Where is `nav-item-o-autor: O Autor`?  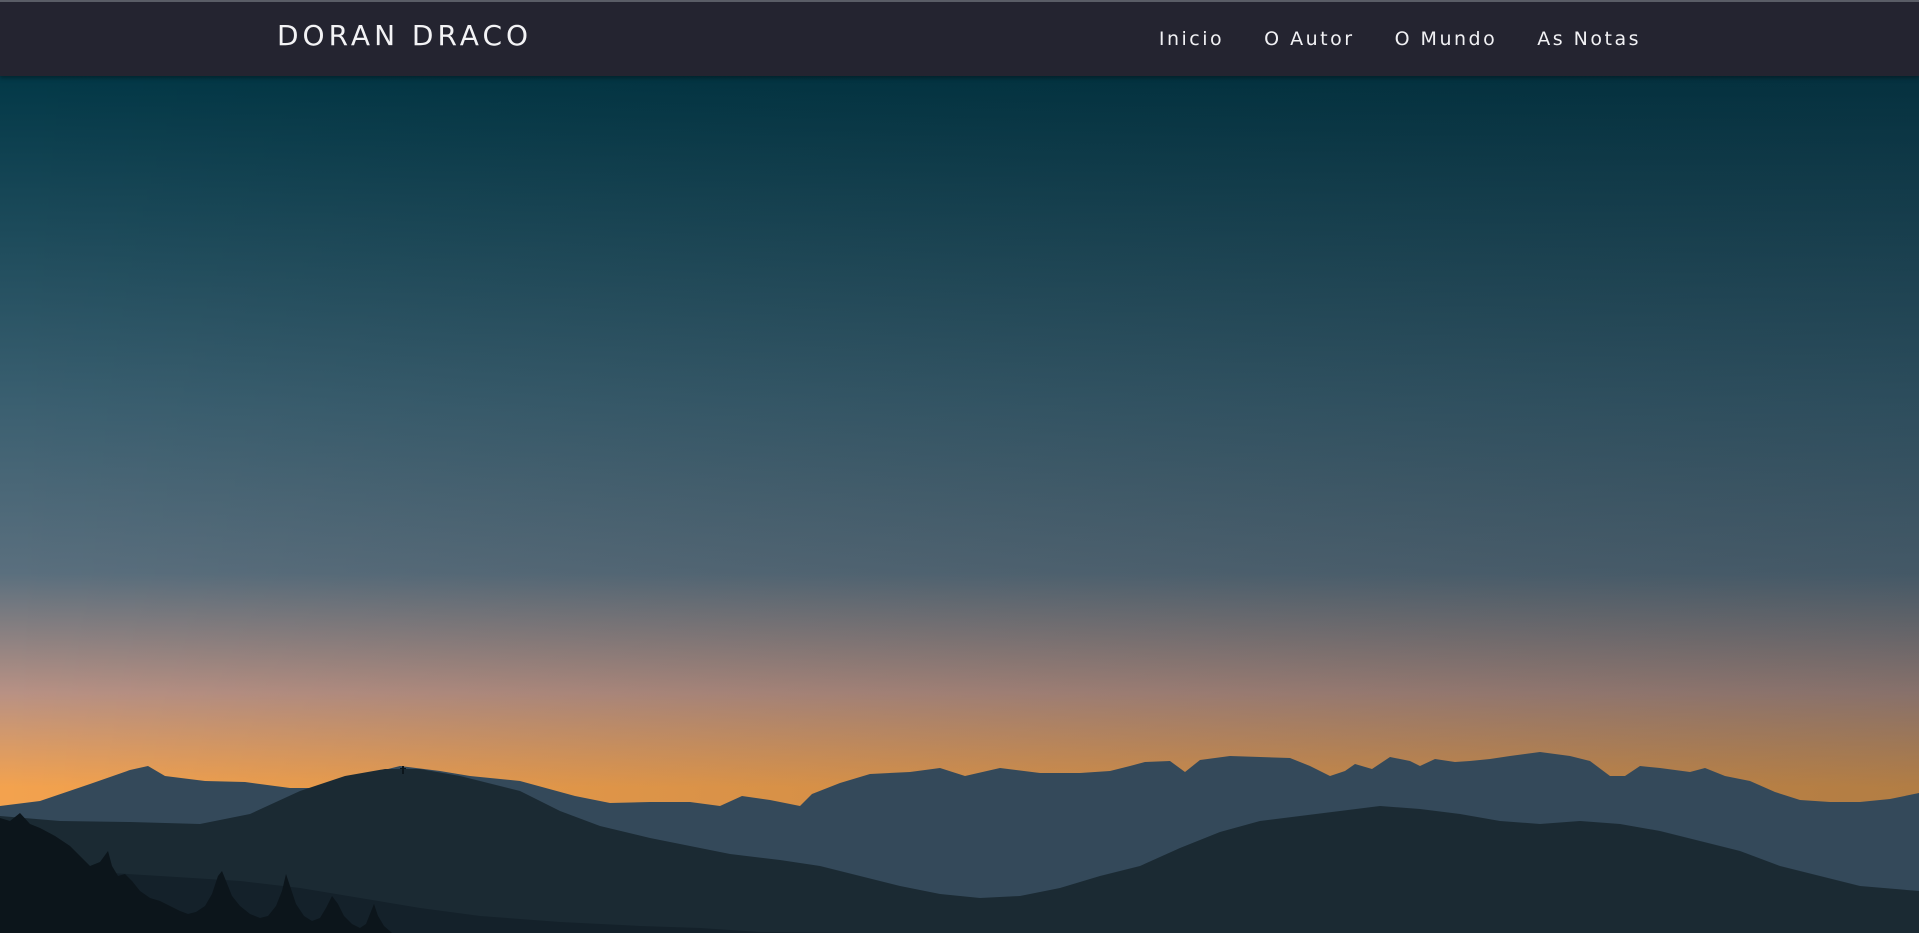
nav-item-o-autor: O Autor is located at coordinates (1309, 39).